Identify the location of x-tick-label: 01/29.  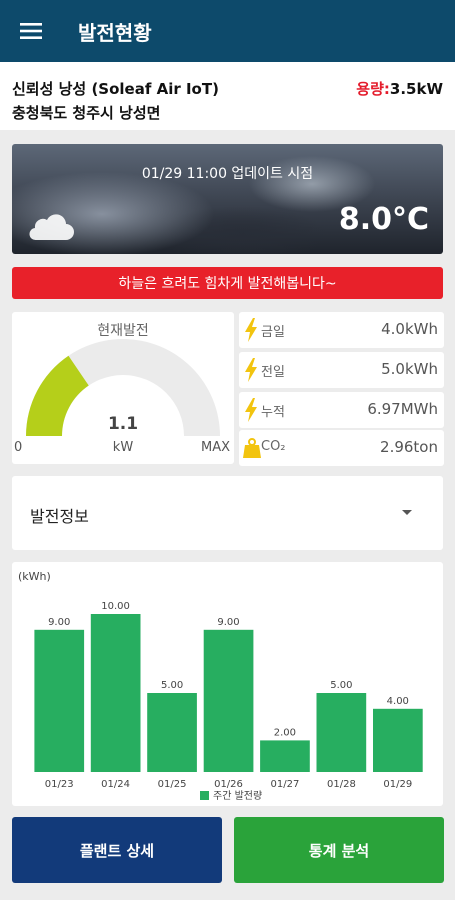
(397, 784).